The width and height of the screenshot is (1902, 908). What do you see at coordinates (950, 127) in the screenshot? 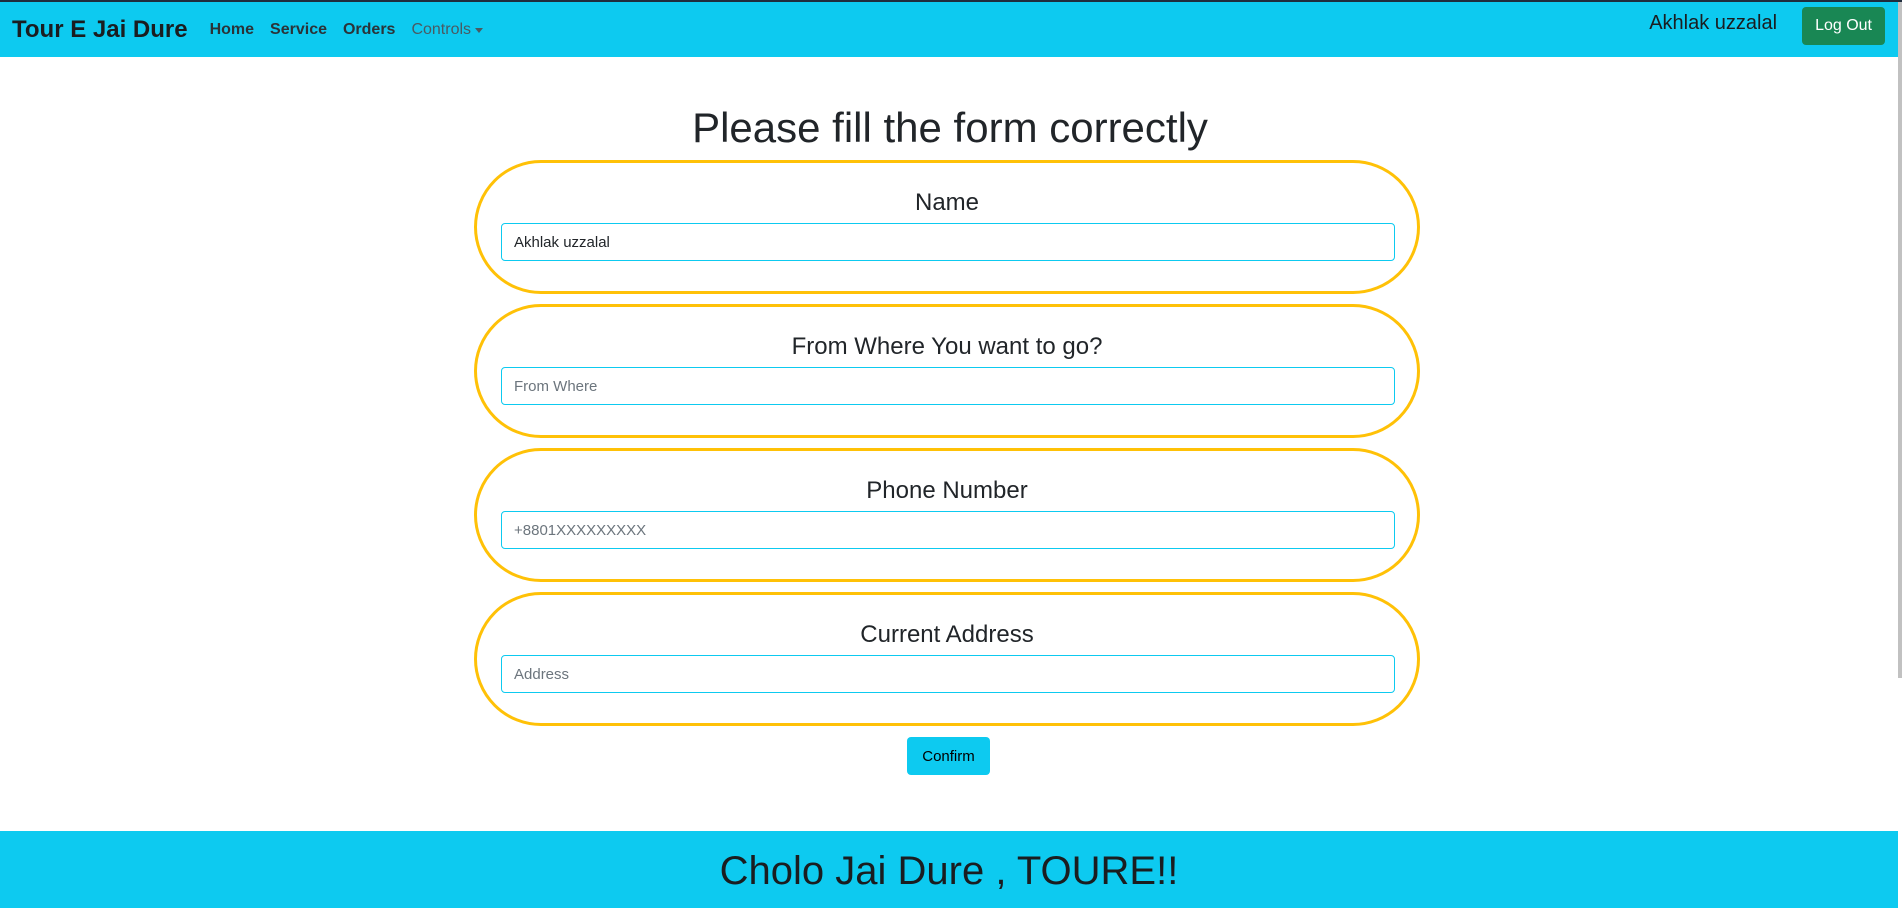
I see `page-title: Please fill the form correctly` at bounding box center [950, 127].